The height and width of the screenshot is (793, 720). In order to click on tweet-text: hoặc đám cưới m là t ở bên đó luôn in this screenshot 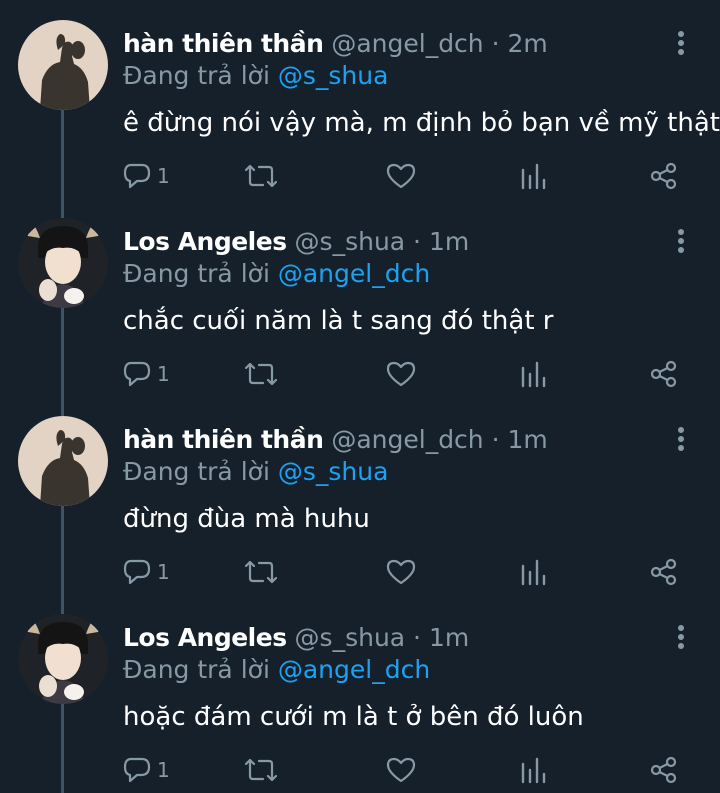, I will do `click(353, 717)`.